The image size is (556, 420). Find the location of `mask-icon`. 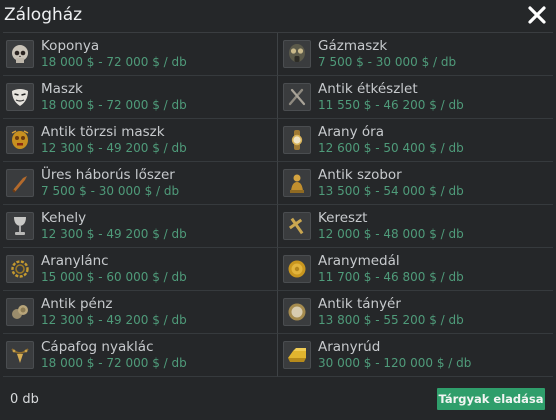

mask-icon is located at coordinates (20, 97).